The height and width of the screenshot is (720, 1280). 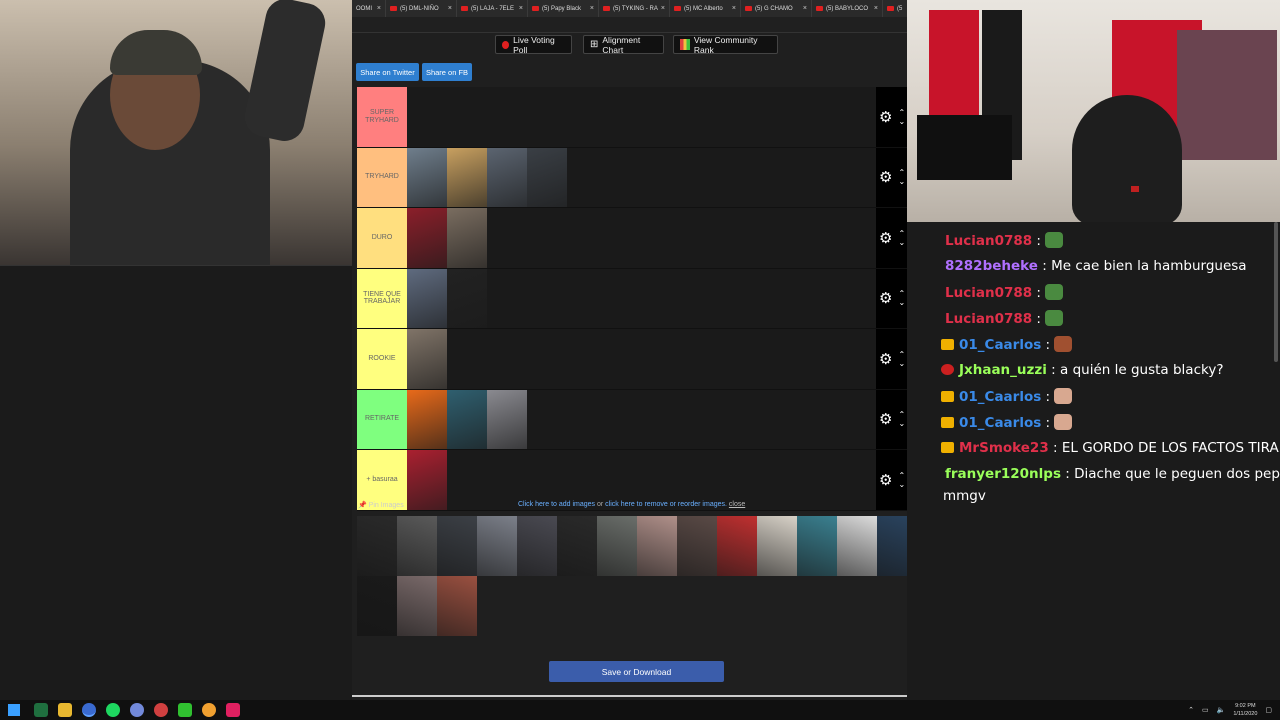 I want to click on windows-start-icon, so click(x=14, y=710).